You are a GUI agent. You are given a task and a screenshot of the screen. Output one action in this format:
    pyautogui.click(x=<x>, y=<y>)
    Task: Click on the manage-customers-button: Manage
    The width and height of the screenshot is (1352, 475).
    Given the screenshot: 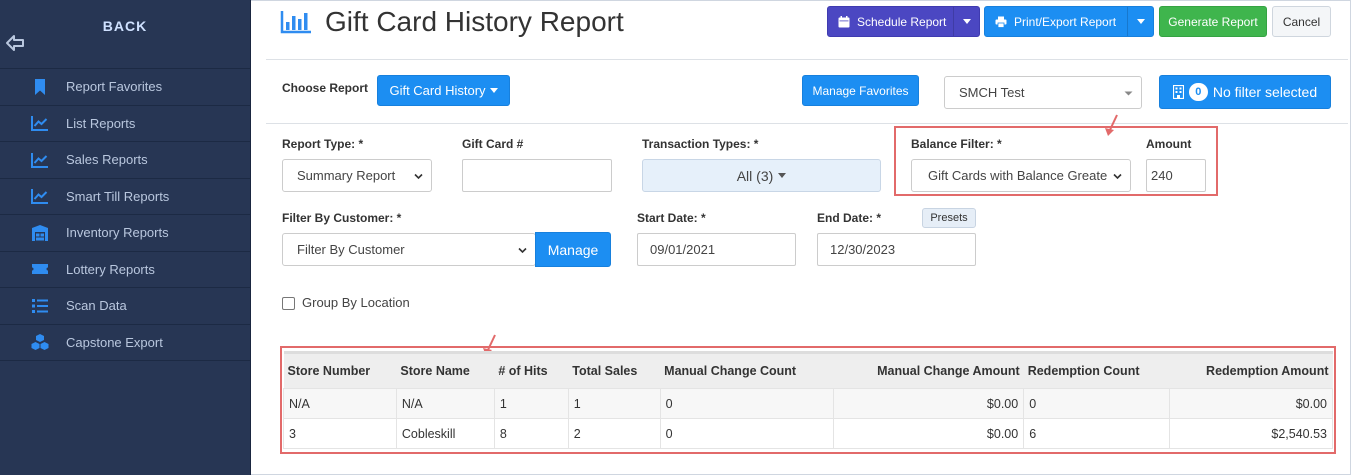 What is the action you would take?
    pyautogui.click(x=573, y=249)
    